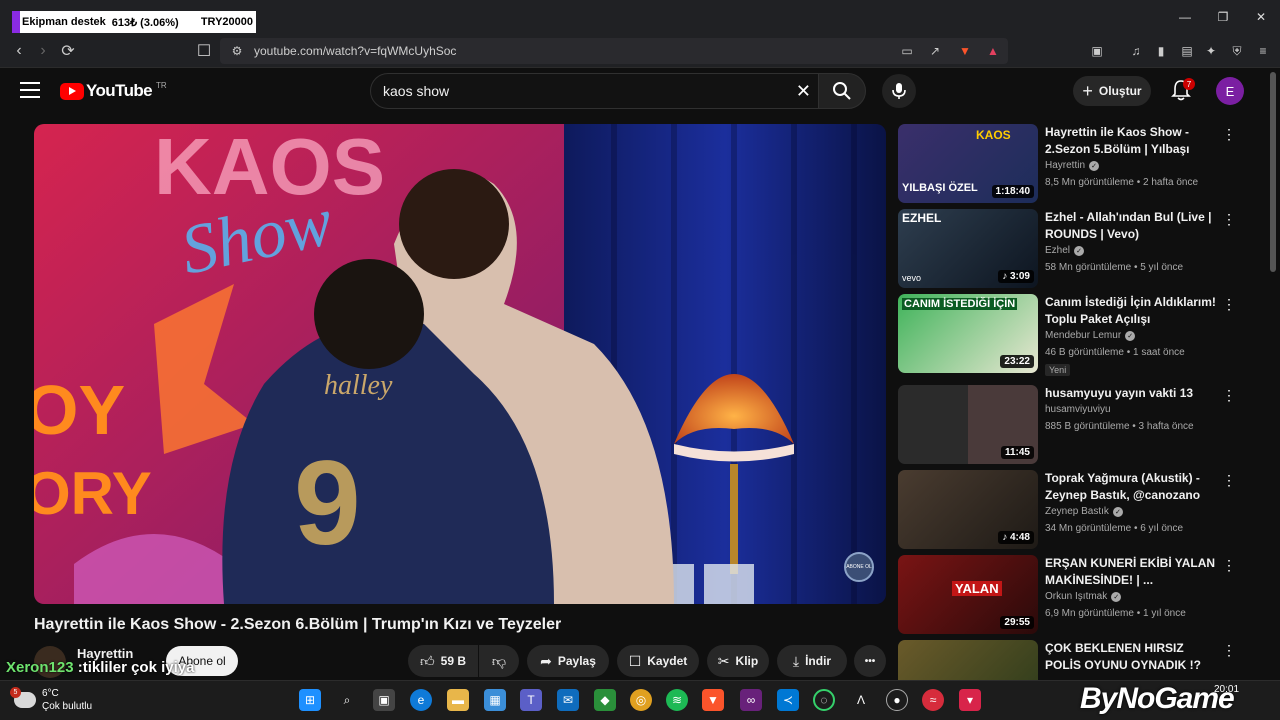  I want to click on forward-icon: ›, so click(43, 51).